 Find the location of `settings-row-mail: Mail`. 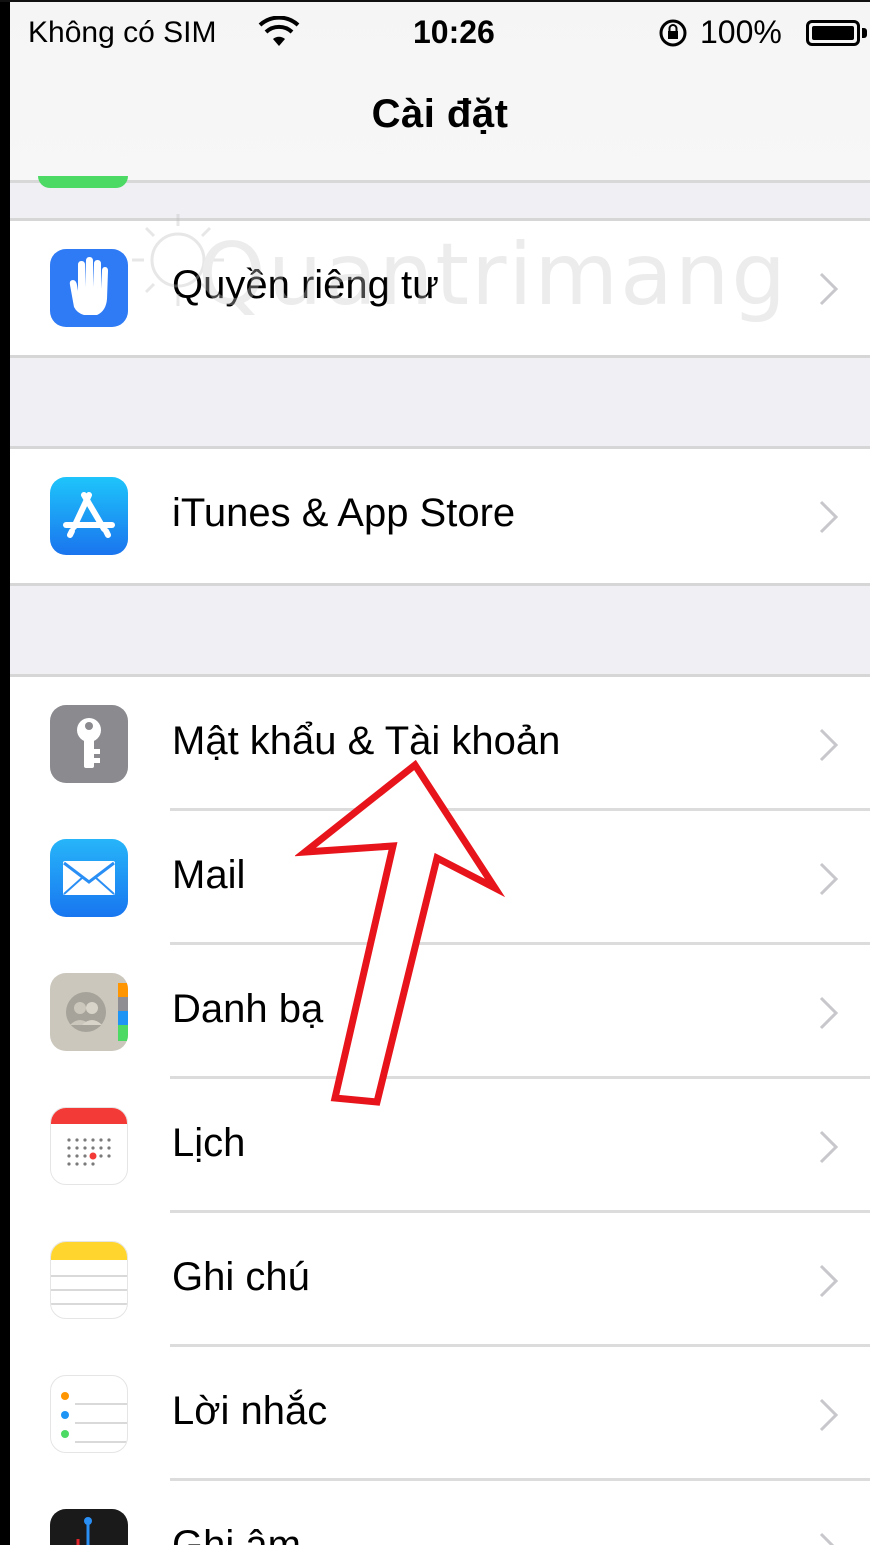

settings-row-mail: Mail is located at coordinates (440, 878).